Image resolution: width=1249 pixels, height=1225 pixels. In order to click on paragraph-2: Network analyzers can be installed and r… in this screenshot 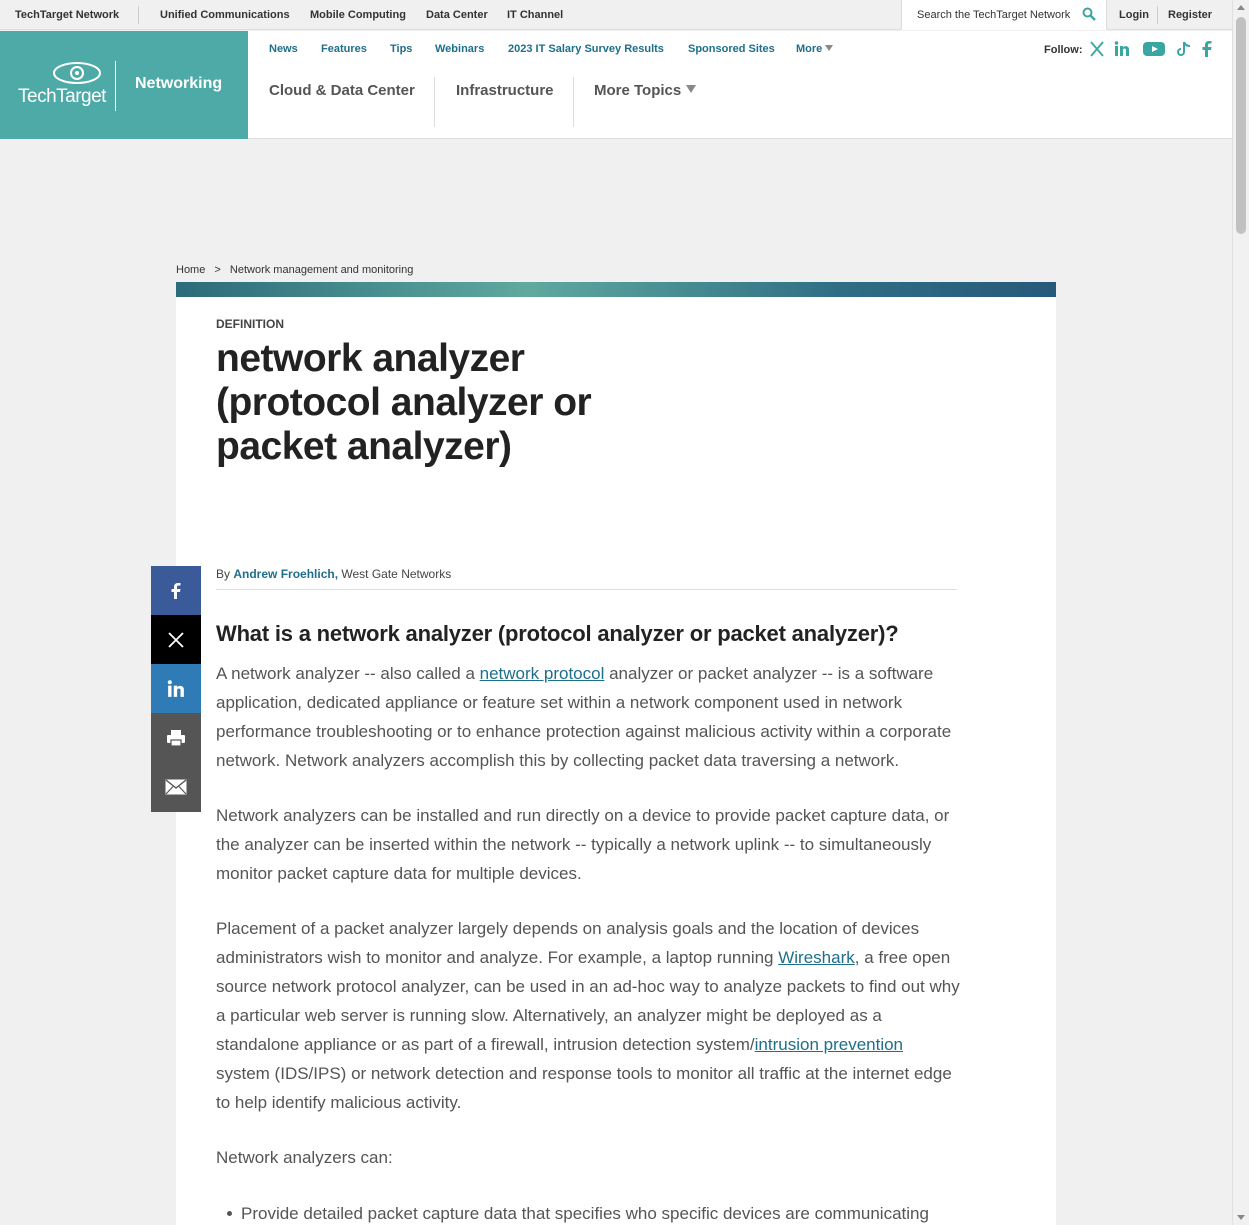, I will do `click(583, 844)`.